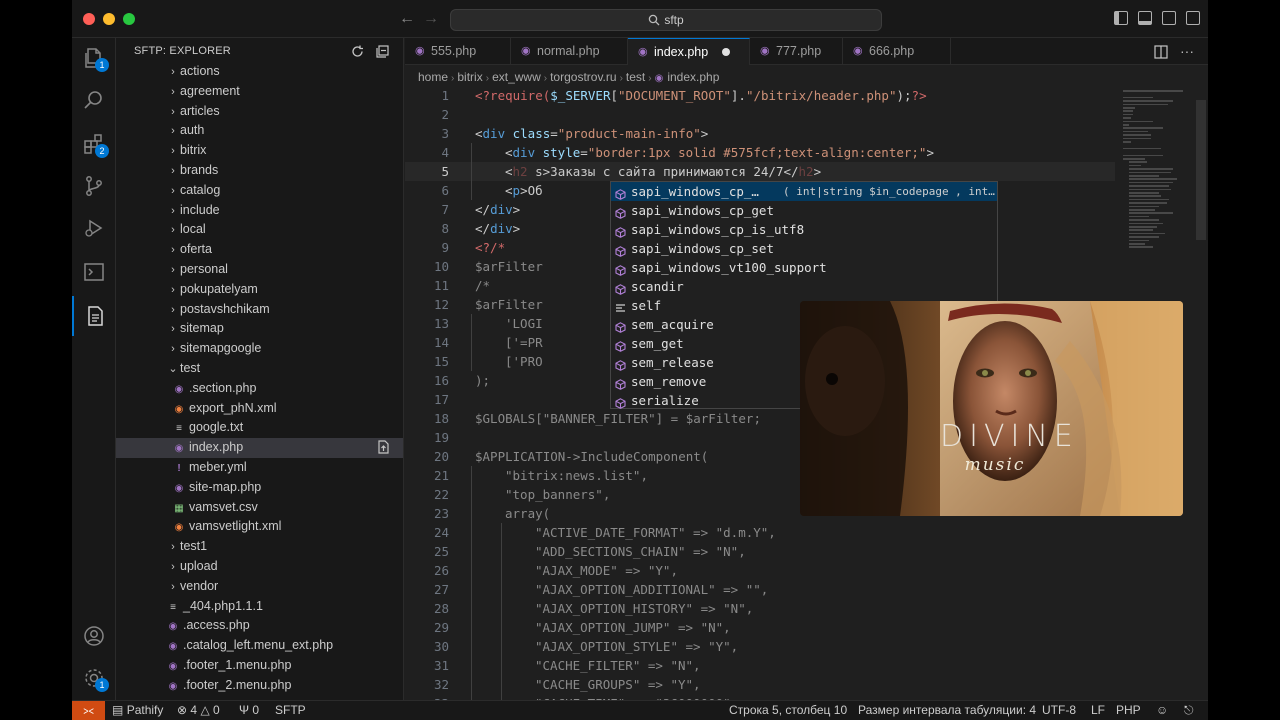 This screenshot has height=720, width=1280. What do you see at coordinates (259, 349) in the screenshot?
I see `tree-item: › sitemapgoogle` at bounding box center [259, 349].